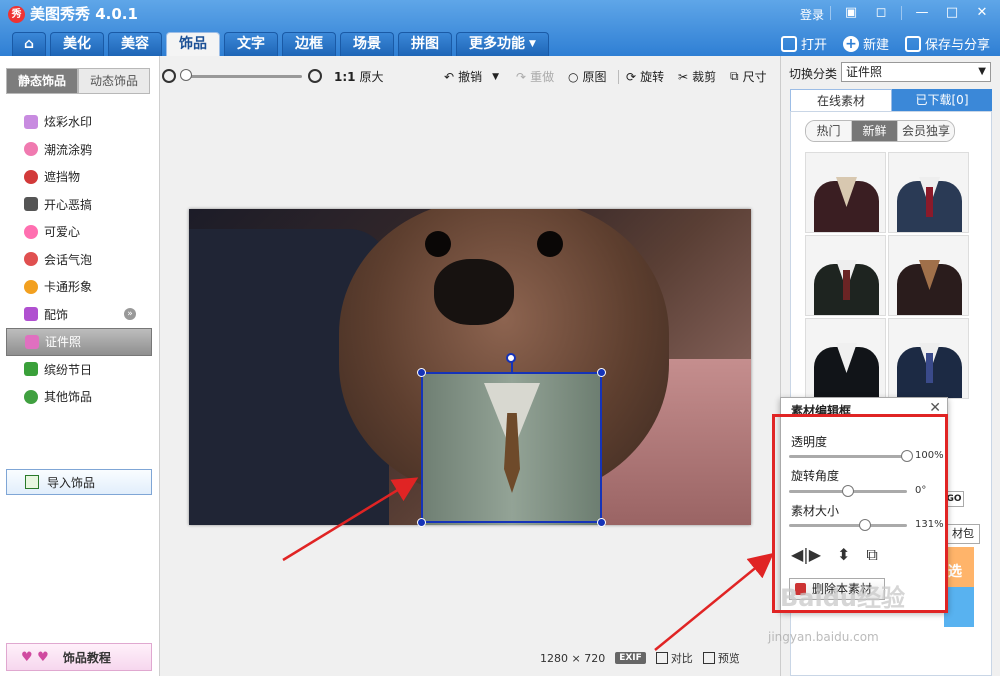  I want to click on category-item-id-photo: 证件照, so click(79, 342).